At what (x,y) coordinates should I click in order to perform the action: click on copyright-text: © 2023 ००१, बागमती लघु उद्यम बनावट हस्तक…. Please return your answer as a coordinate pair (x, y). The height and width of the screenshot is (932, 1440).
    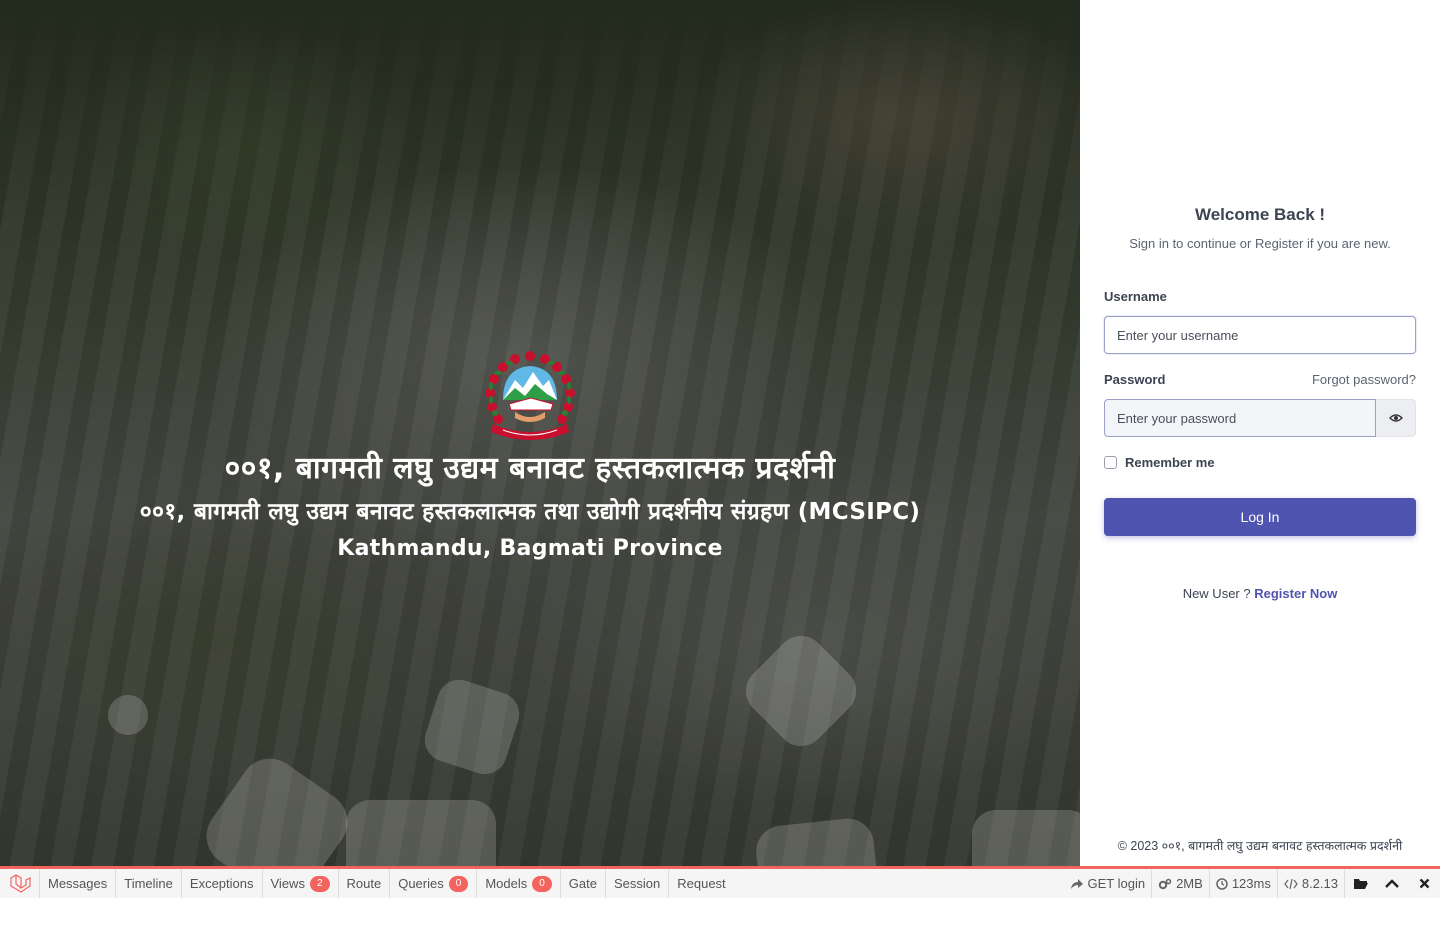
    Looking at the image, I should click on (1260, 846).